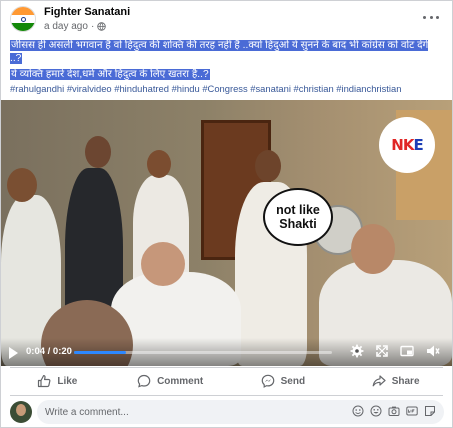 The width and height of the screenshot is (453, 428). I want to click on messenger-icon, so click(267, 381).